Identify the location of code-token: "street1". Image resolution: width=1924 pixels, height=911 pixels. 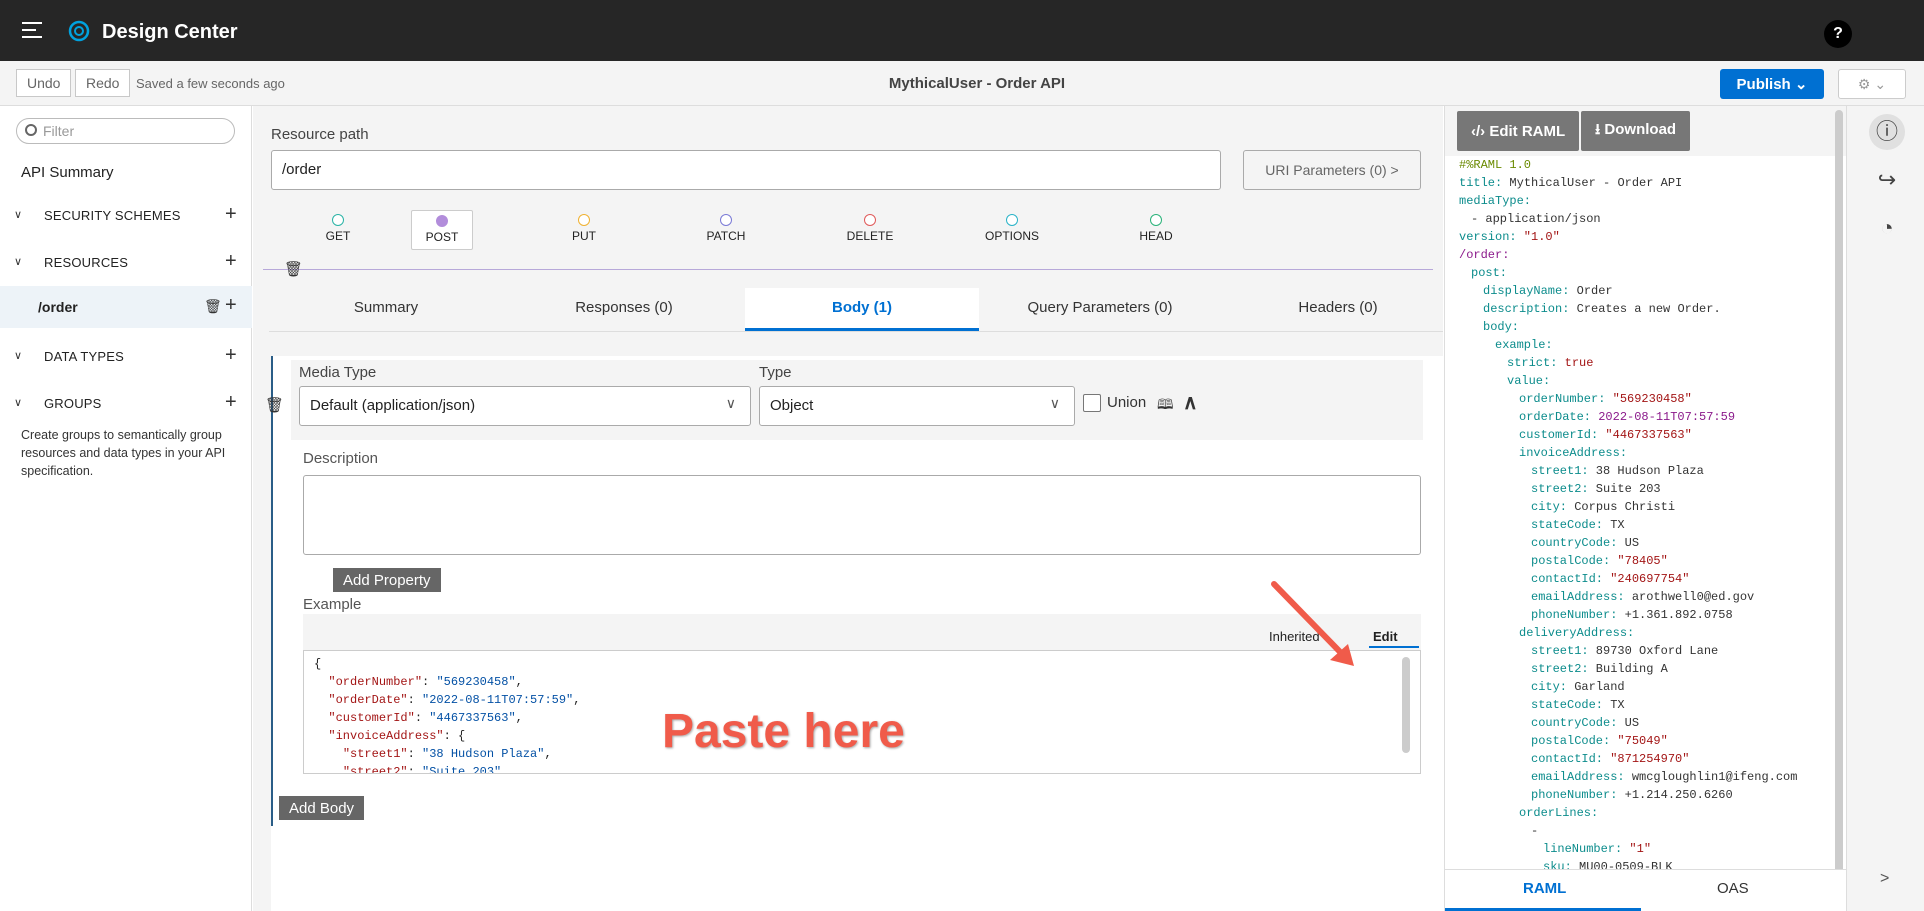
(375, 754).